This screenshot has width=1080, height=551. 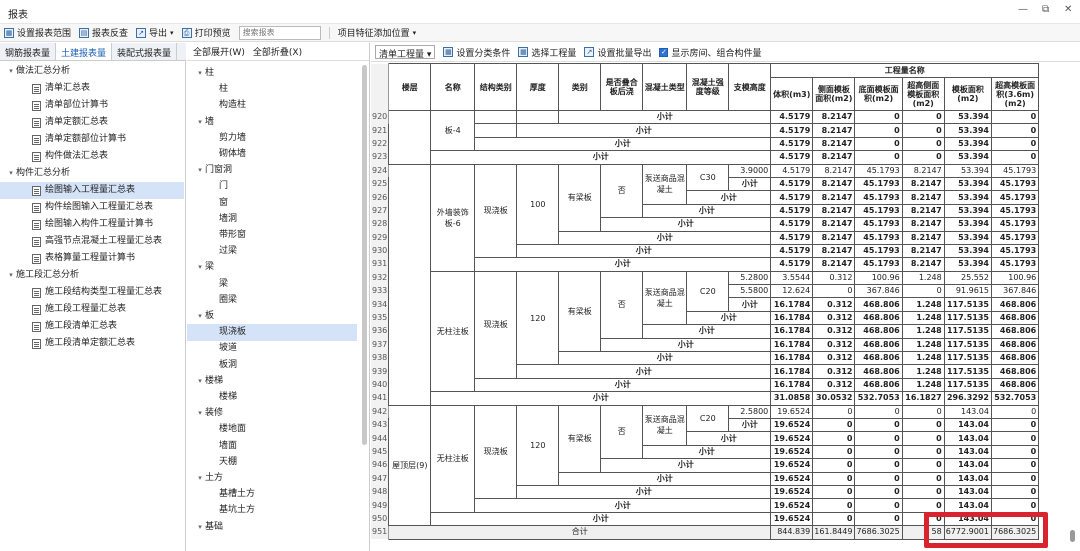 What do you see at coordinates (92, 156) in the screenshot?
I see `report-item: 构件做法汇总表` at bounding box center [92, 156].